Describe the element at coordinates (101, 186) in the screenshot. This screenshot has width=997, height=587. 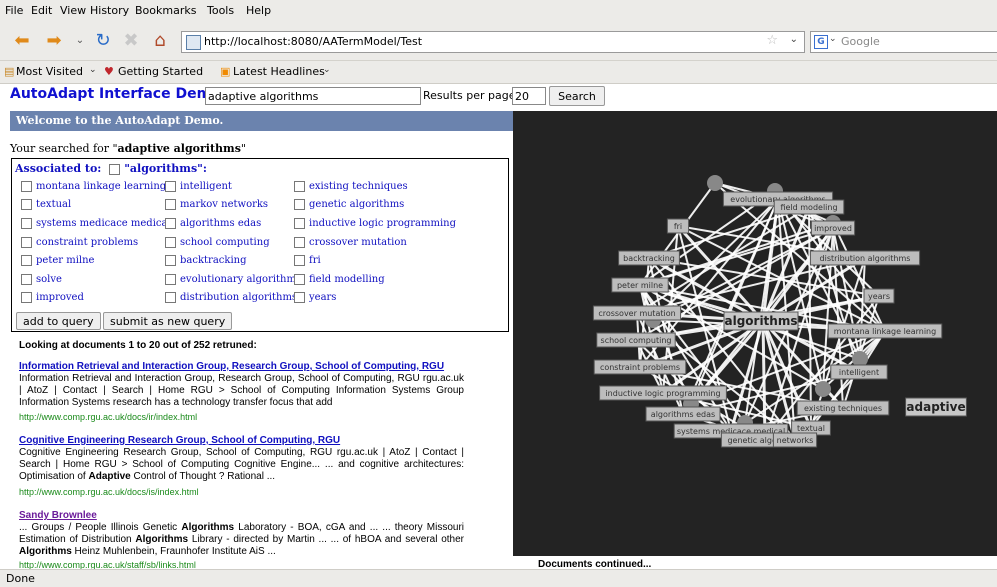
I see `term-label: montana linkage learning` at that location.